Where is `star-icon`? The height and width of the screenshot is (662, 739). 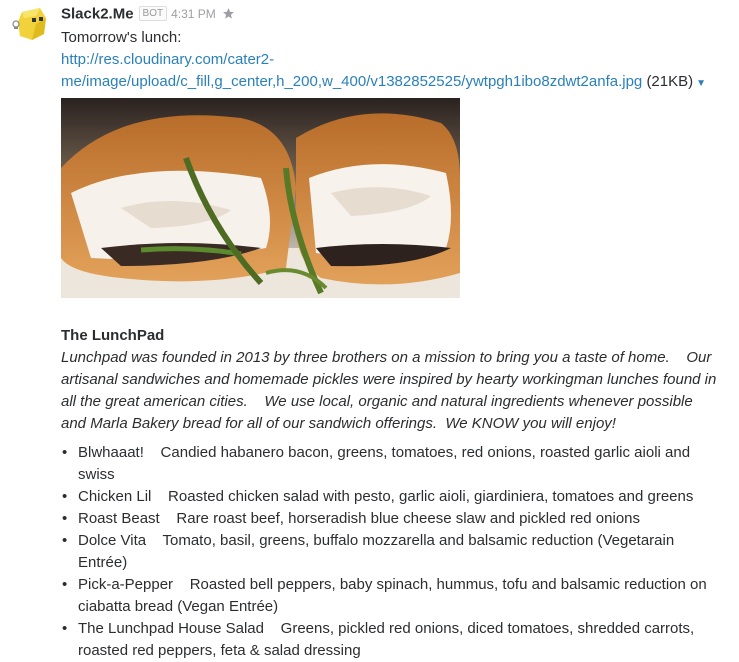 star-icon is located at coordinates (228, 13).